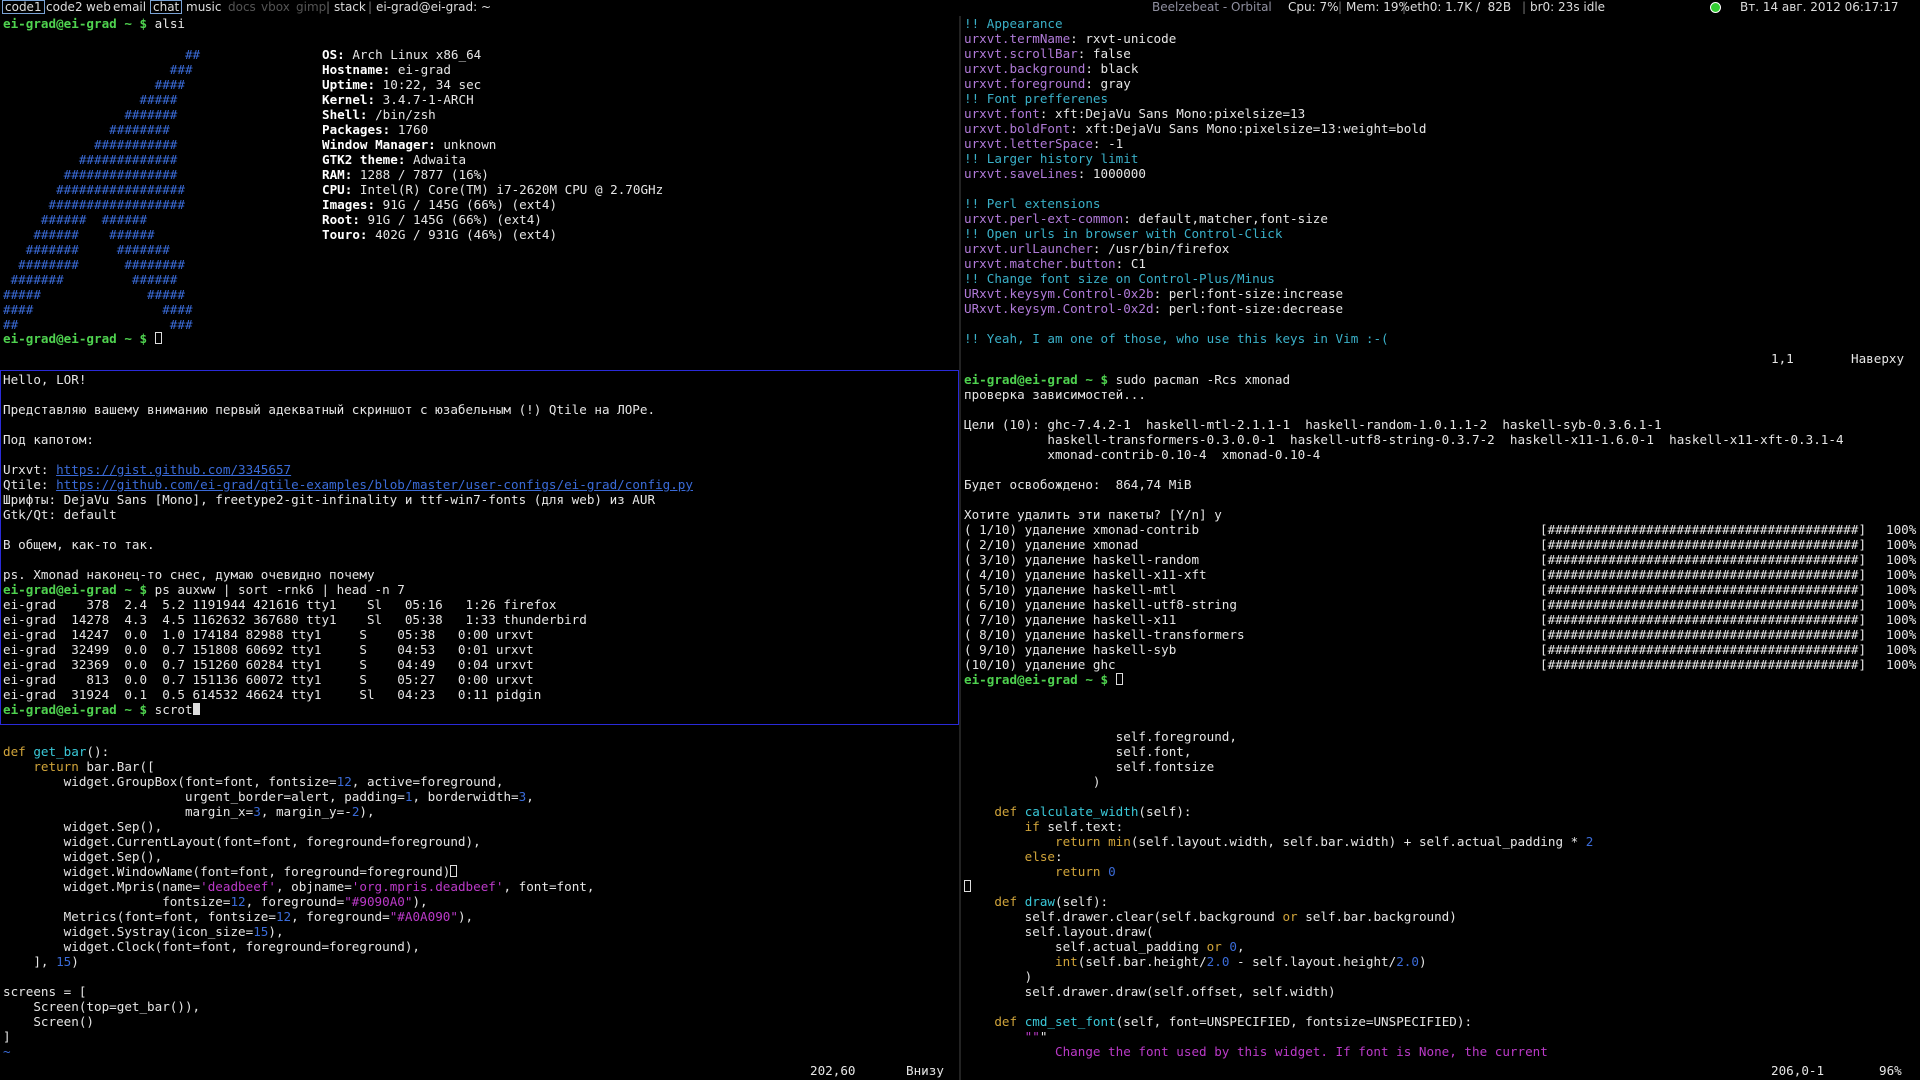 The height and width of the screenshot is (1080, 1920). What do you see at coordinates (1036, 203) in the screenshot?
I see `comment: ! Perl extensions` at bounding box center [1036, 203].